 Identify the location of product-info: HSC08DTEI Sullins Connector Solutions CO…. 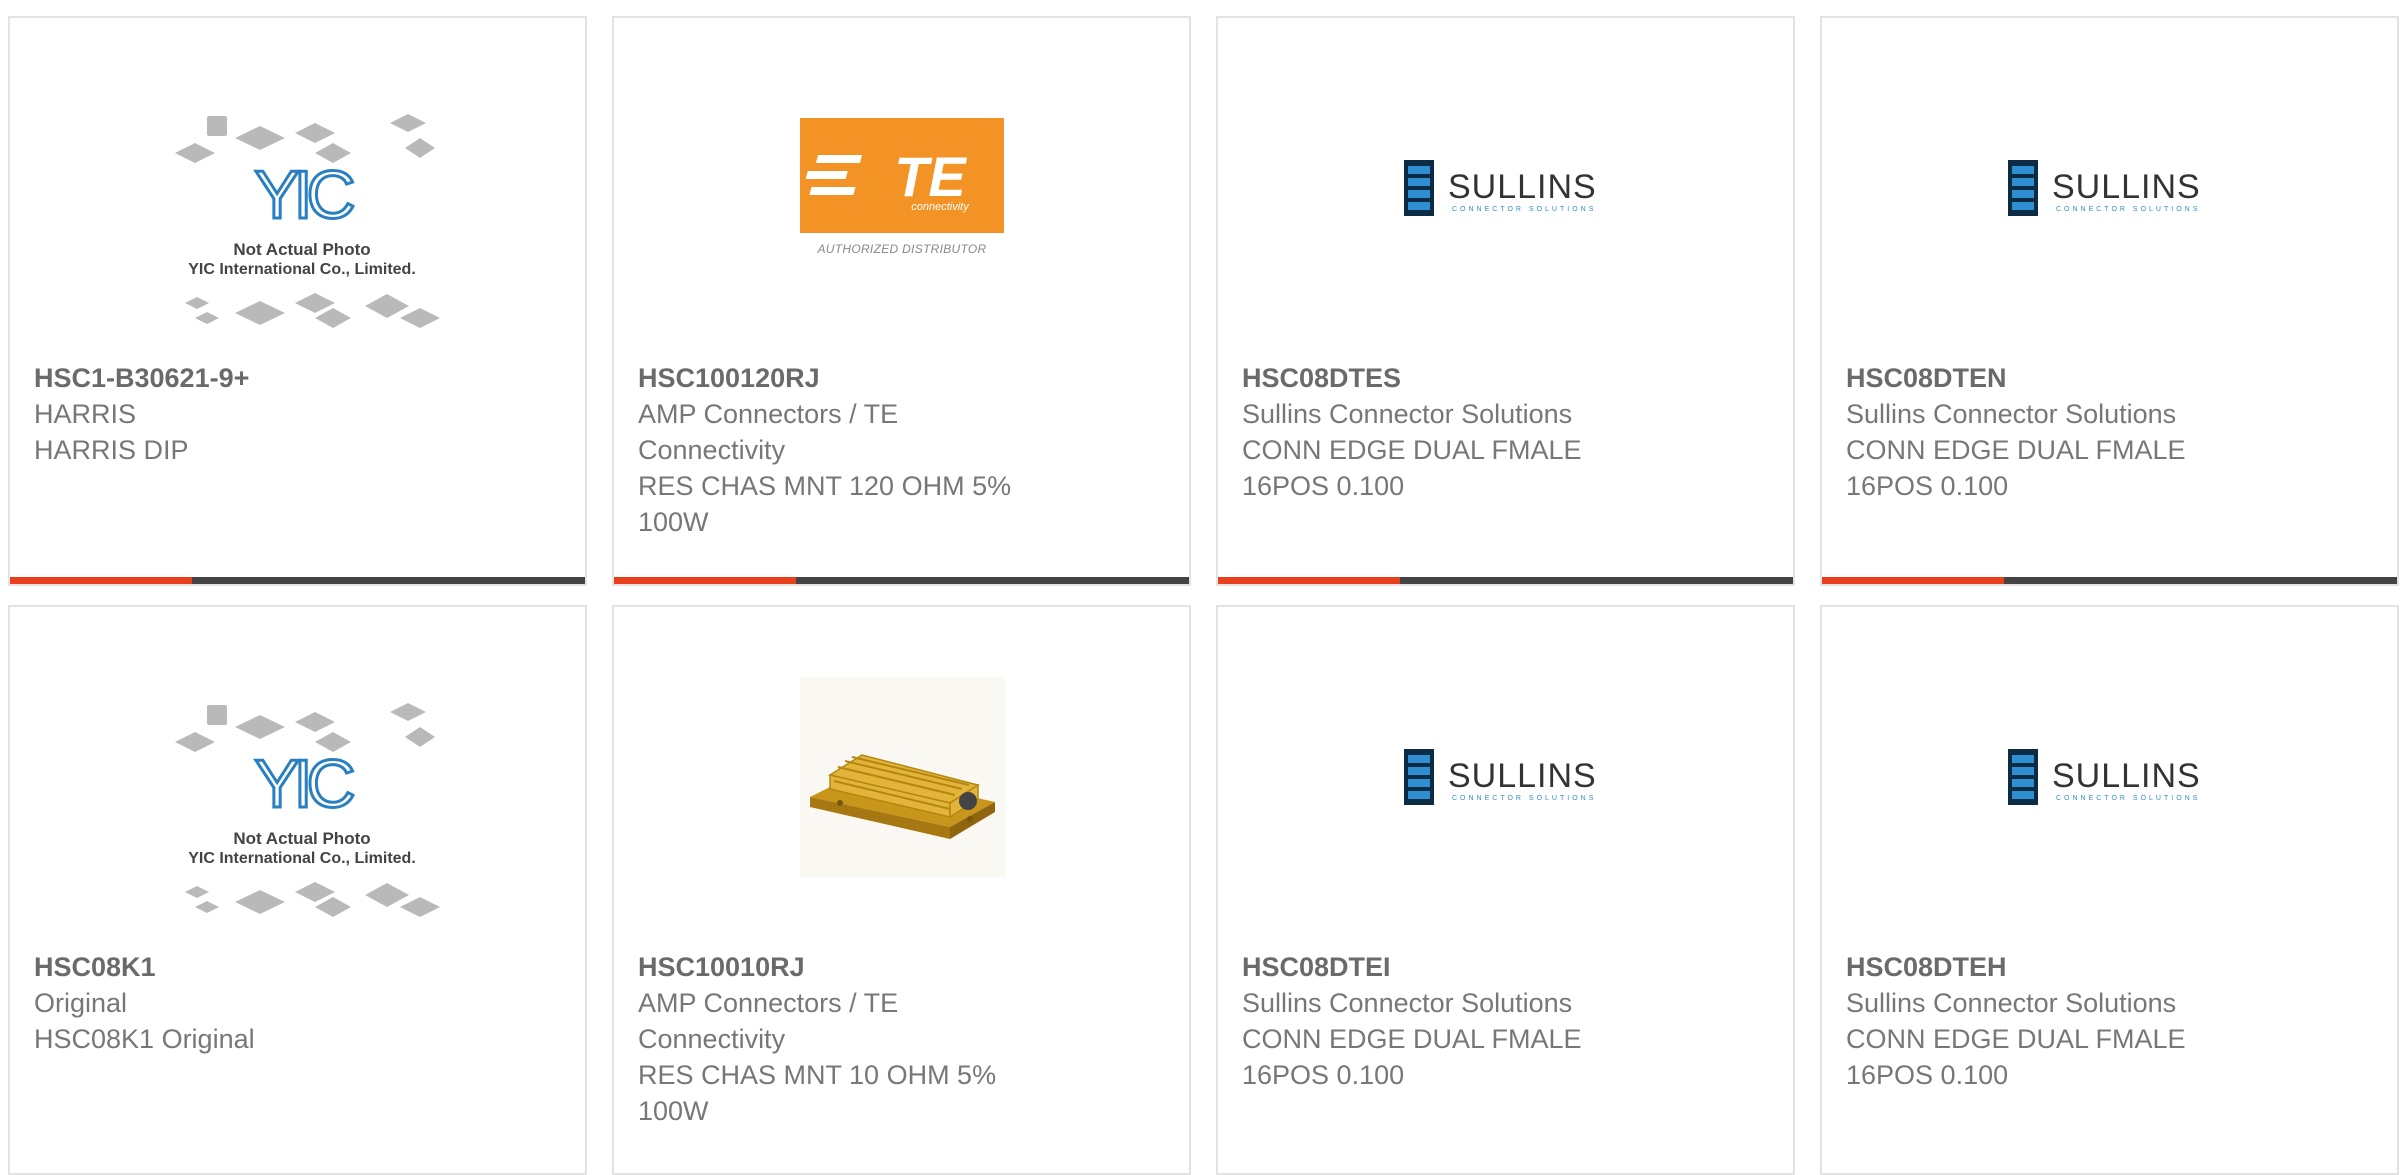
(1447, 1021).